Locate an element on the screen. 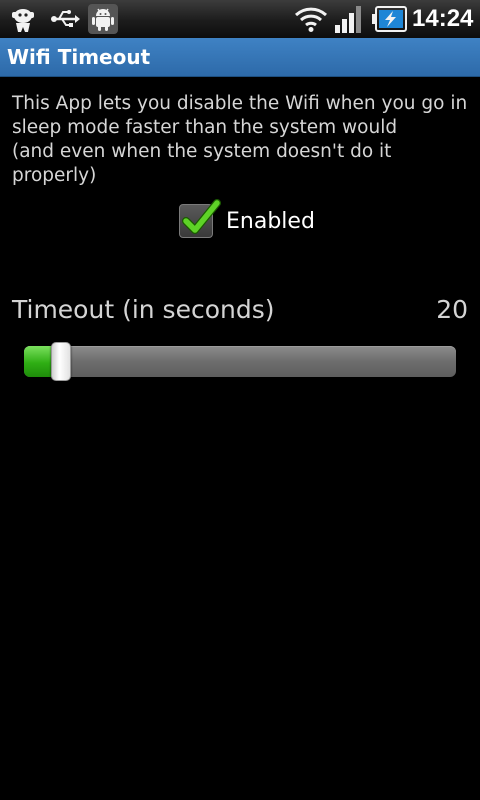  slider-thumb is located at coordinates (61, 361).